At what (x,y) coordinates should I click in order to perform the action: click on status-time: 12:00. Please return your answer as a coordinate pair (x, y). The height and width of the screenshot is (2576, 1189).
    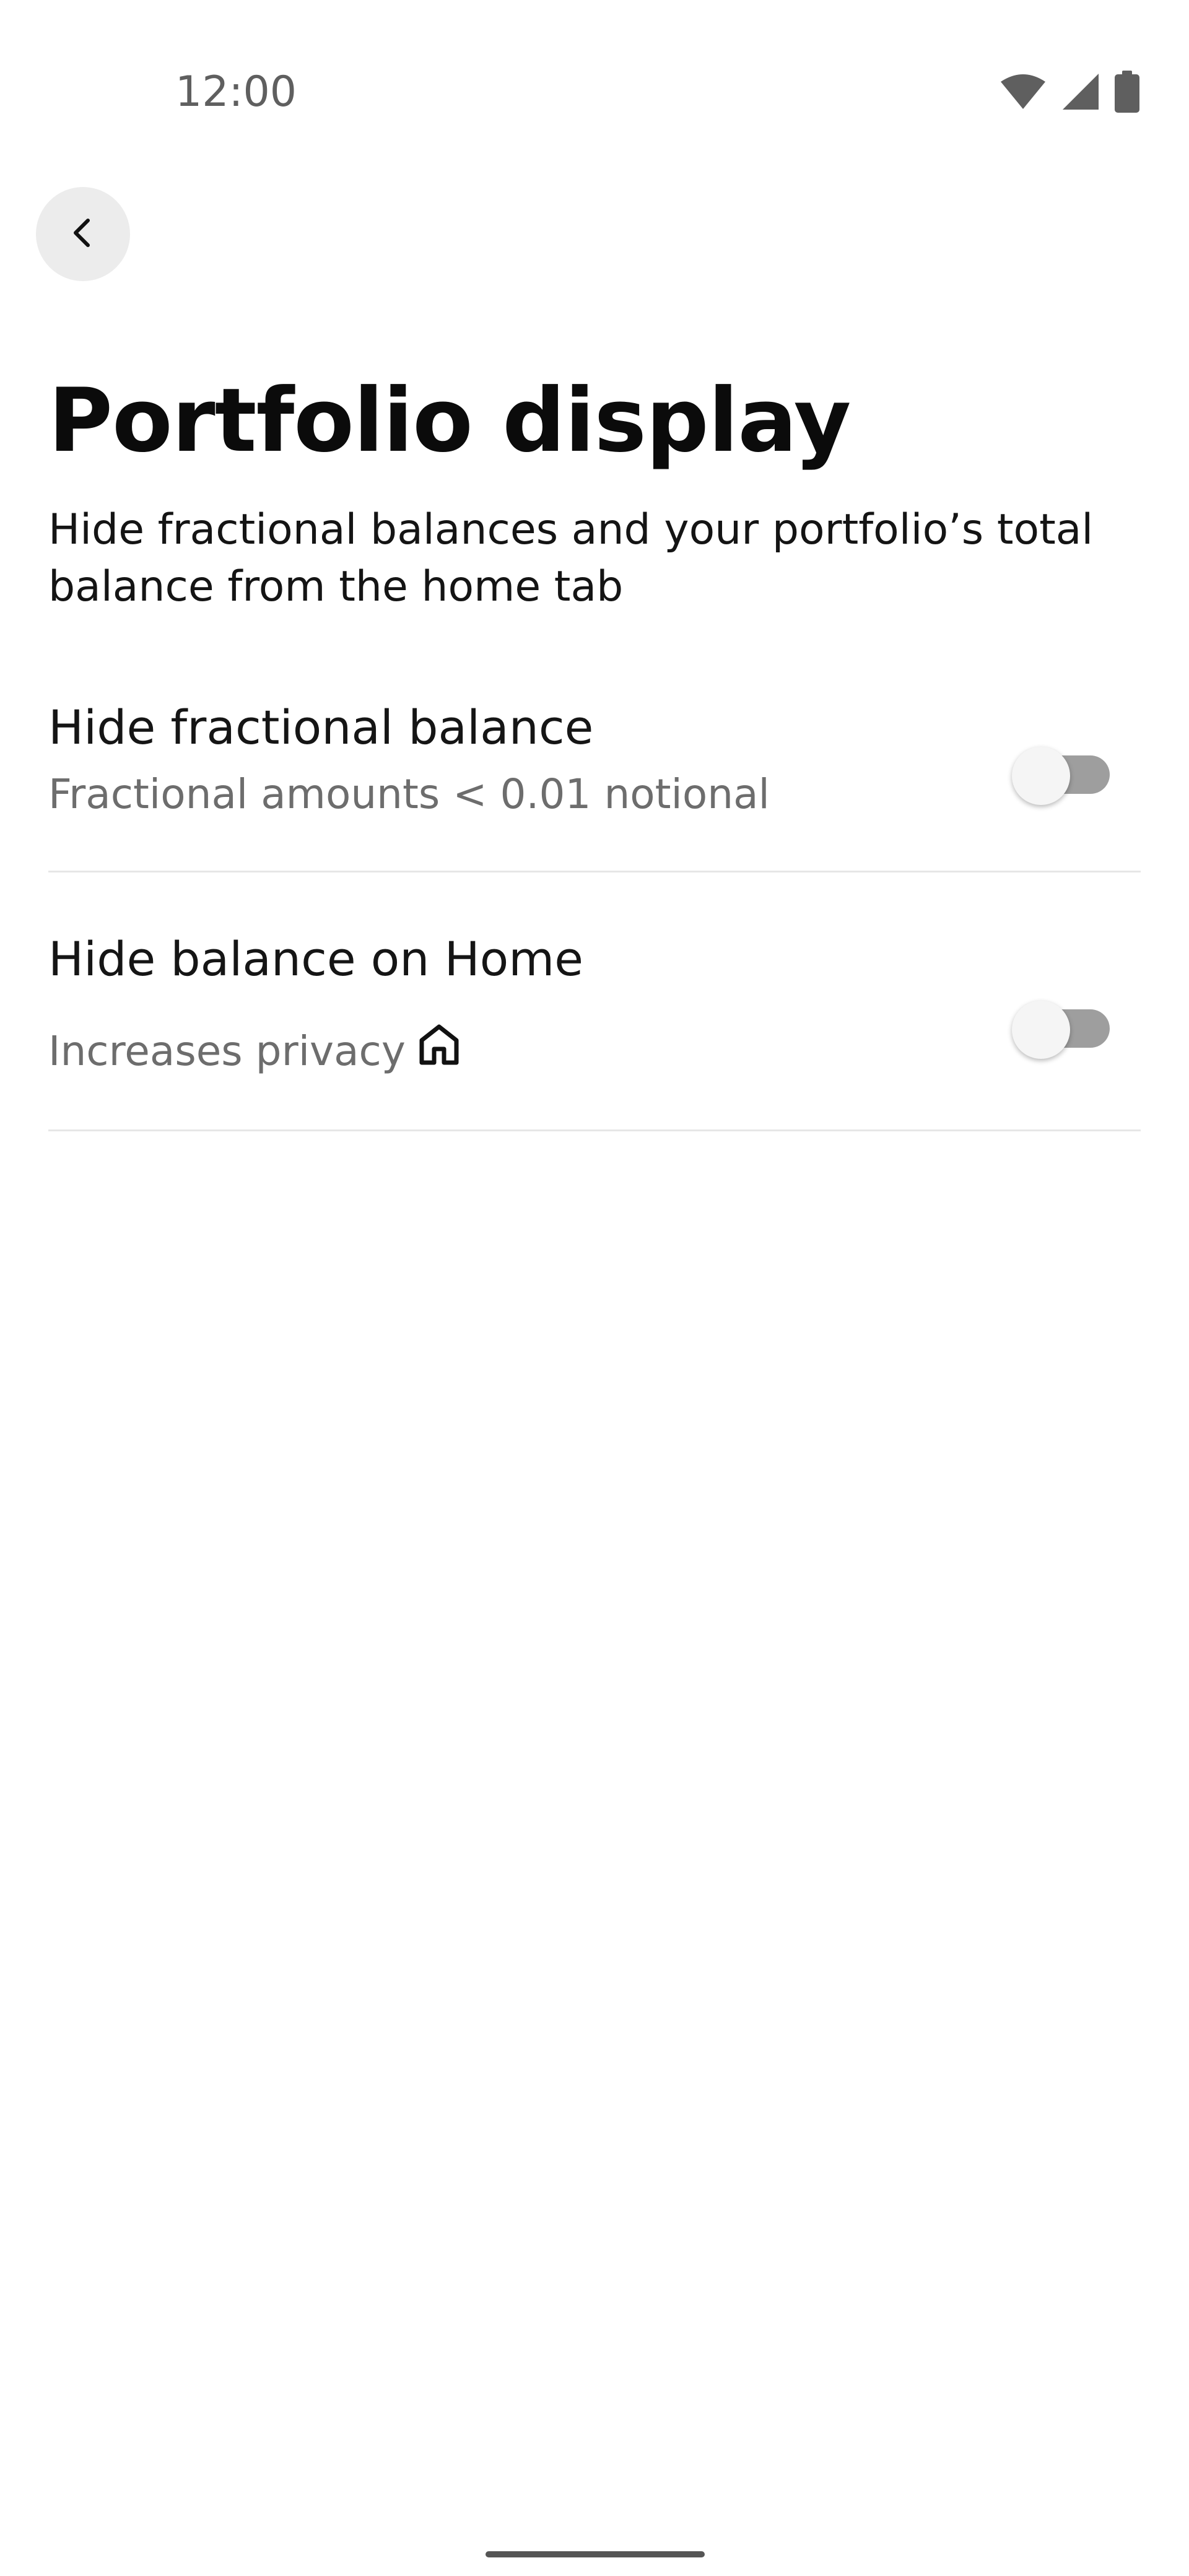
    Looking at the image, I should click on (236, 91).